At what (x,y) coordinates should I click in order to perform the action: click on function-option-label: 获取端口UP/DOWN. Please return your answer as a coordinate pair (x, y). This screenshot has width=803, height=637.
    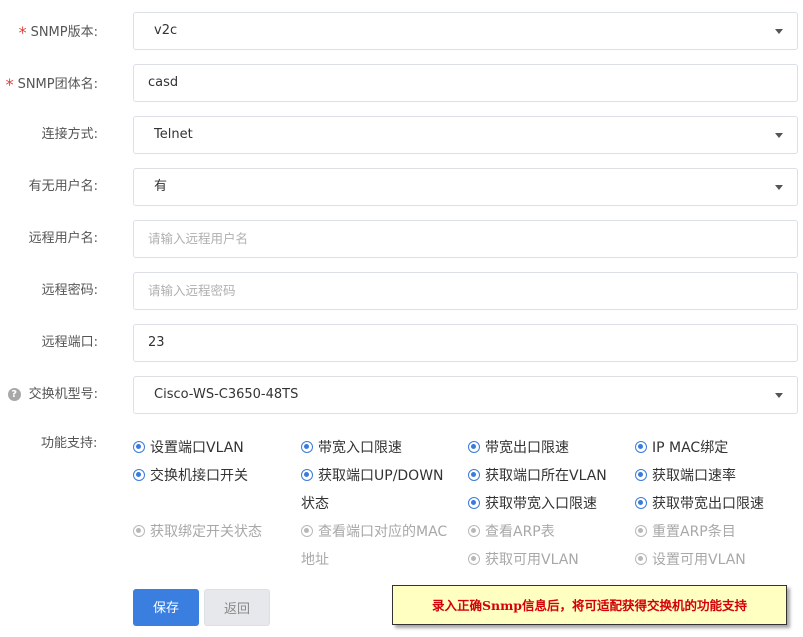
    Looking at the image, I should click on (381, 476).